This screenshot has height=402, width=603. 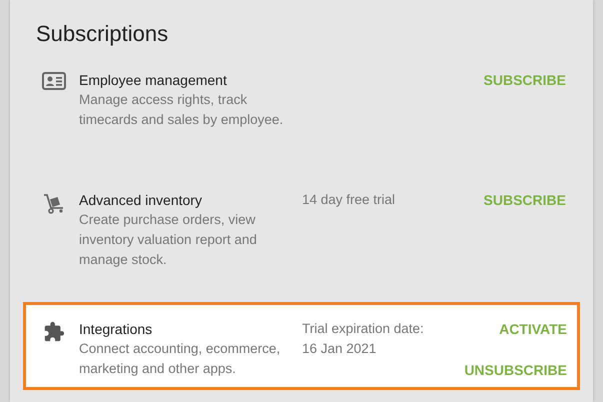 What do you see at coordinates (180, 359) in the screenshot?
I see `subscription-description: Connect accounting, ecommerce, marketing and other apps.` at bounding box center [180, 359].